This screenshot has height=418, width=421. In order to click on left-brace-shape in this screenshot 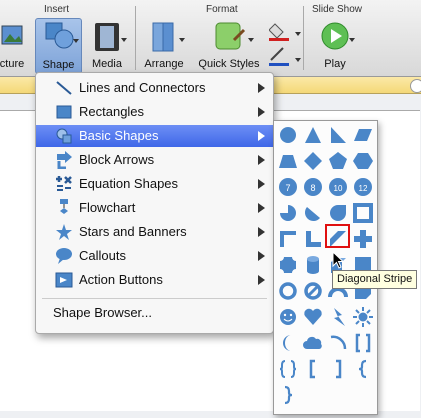, I will do `click(363, 369)`.